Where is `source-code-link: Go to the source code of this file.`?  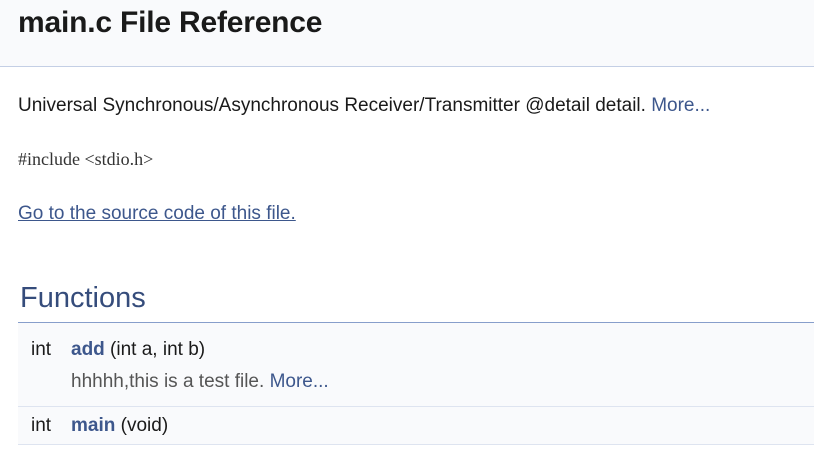
source-code-link: Go to the source code of this file. is located at coordinates (157, 214).